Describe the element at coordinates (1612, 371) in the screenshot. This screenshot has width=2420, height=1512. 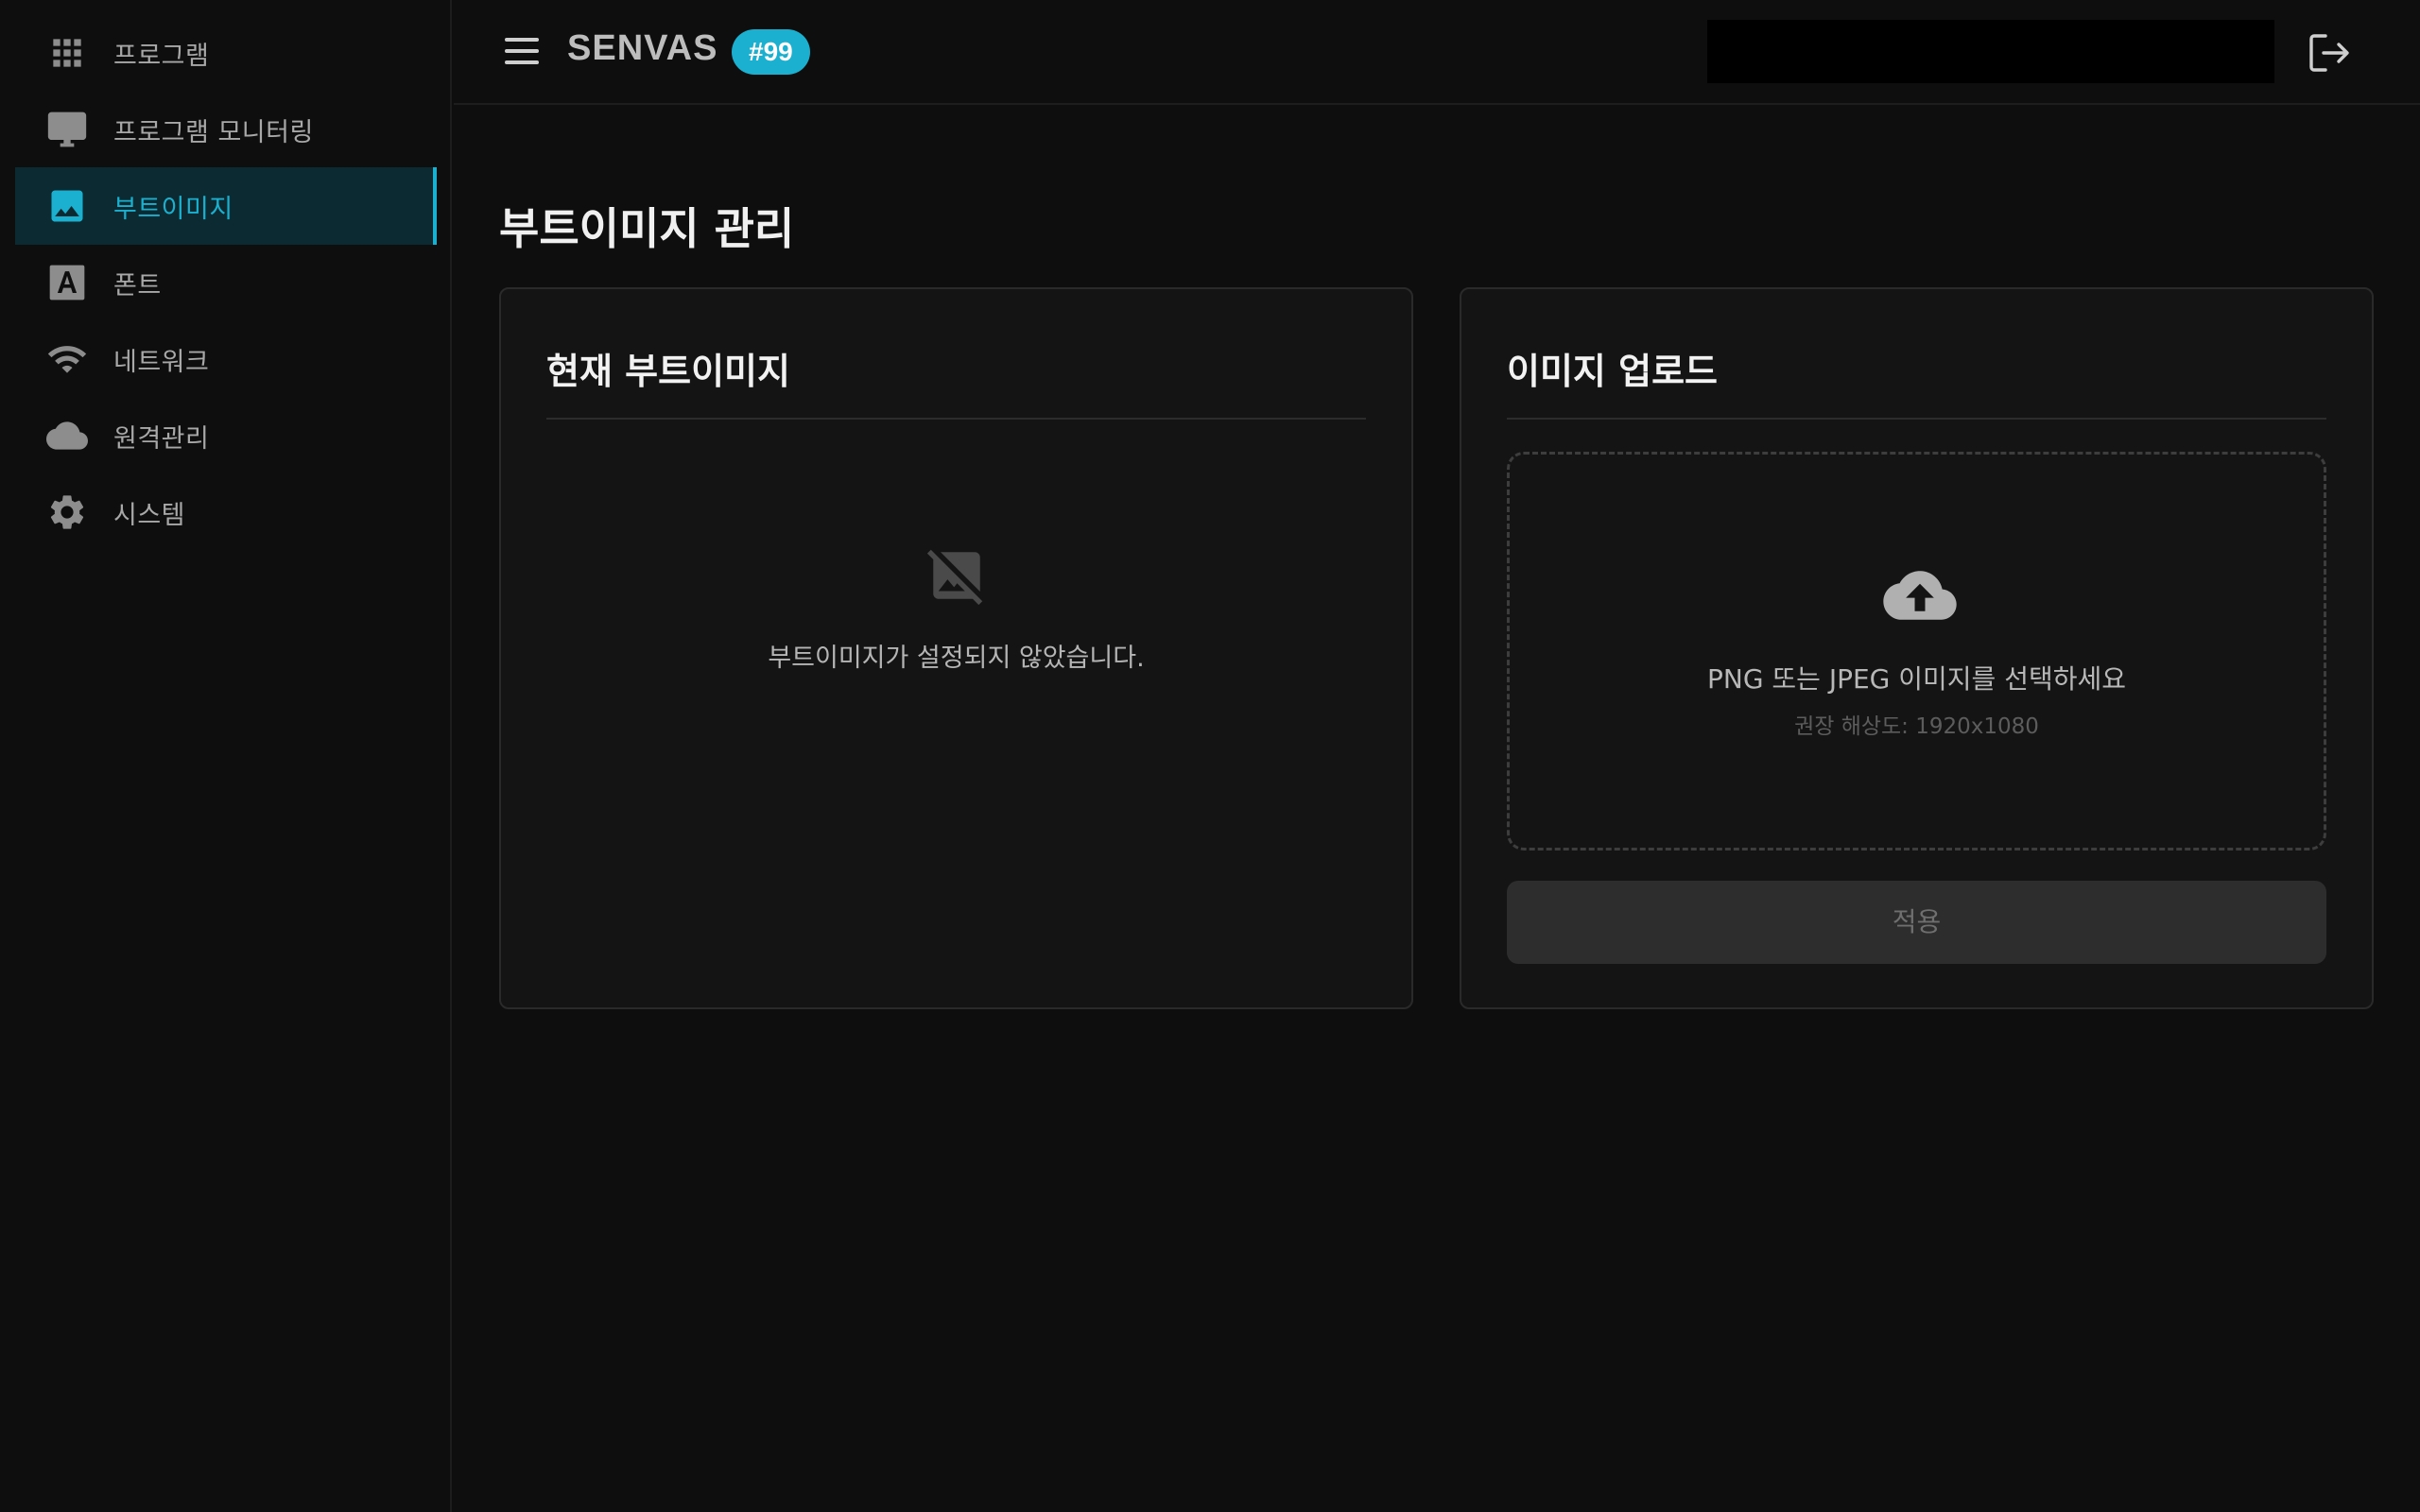
I see `card-title: 이미지 업로드` at that location.